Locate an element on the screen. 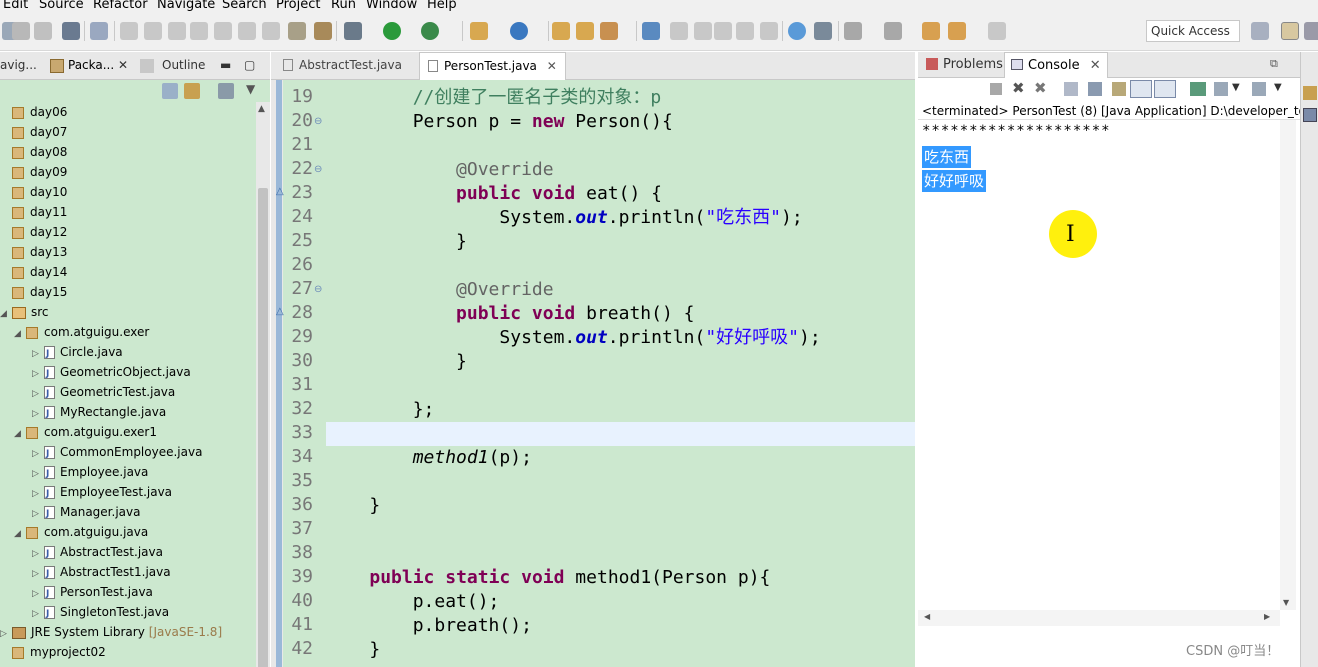 The image size is (1318, 667). menu-source: Source is located at coordinates (61, 6).